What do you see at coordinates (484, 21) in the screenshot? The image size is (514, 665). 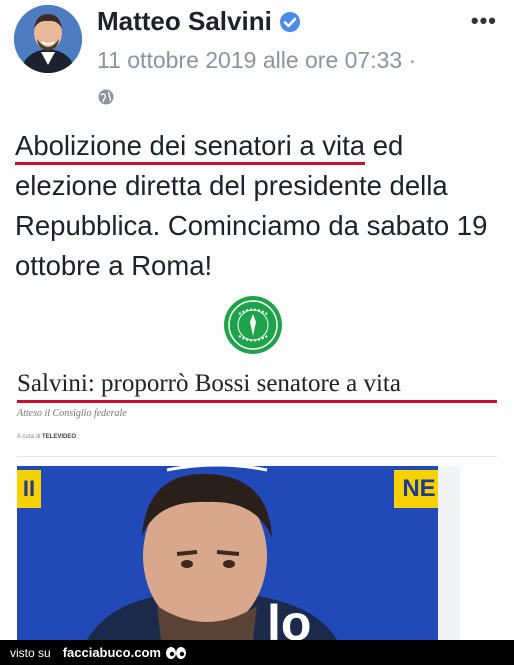 I see `more-options-button: •••` at bounding box center [484, 21].